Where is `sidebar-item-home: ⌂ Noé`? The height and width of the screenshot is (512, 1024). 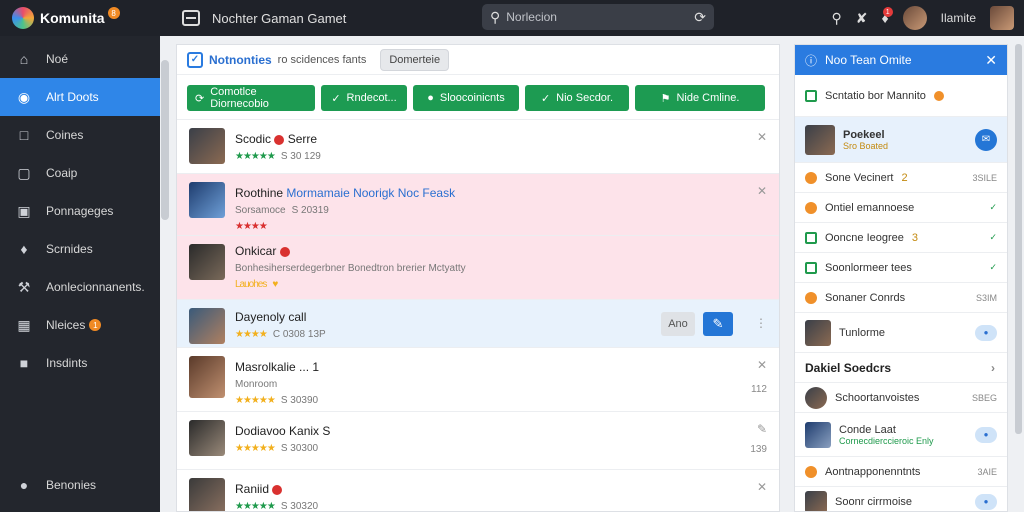
sidebar-item-home: ⌂ Noé is located at coordinates (80, 59).